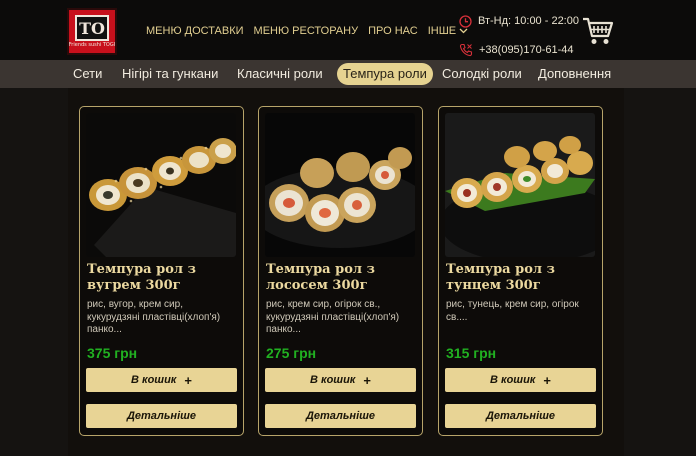  I want to click on logo: TO Friends sushi TOGI, so click(92, 31).